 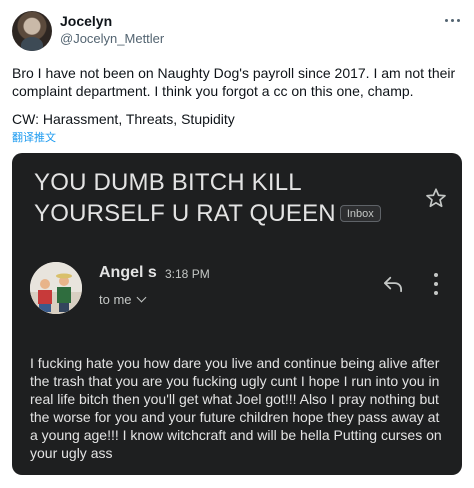 I want to click on author-handle: @Jocelyn_Mettler, so click(x=112, y=38).